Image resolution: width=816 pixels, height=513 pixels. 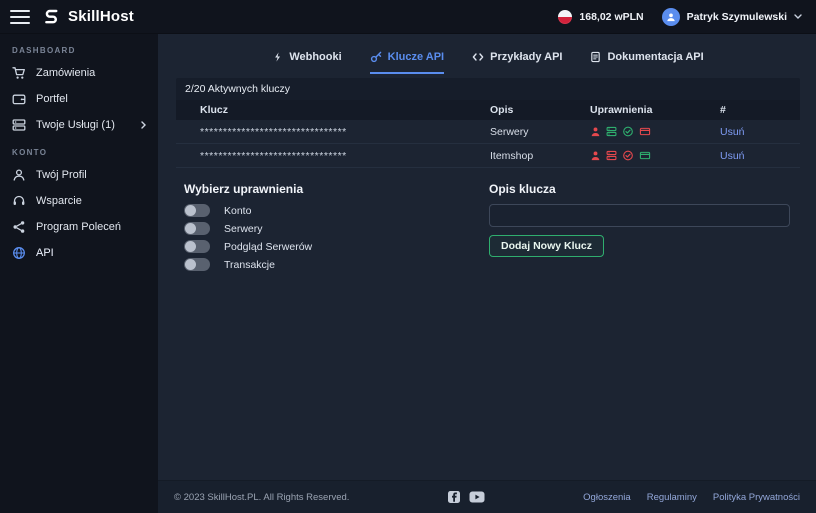 I want to click on toggle-label: Podgląd Serwerów, so click(x=268, y=246).